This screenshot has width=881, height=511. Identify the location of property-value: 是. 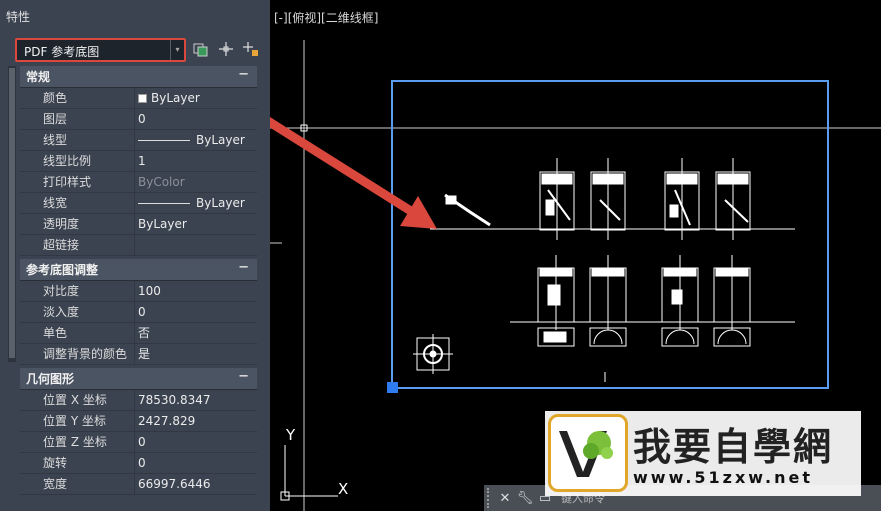
(196, 354).